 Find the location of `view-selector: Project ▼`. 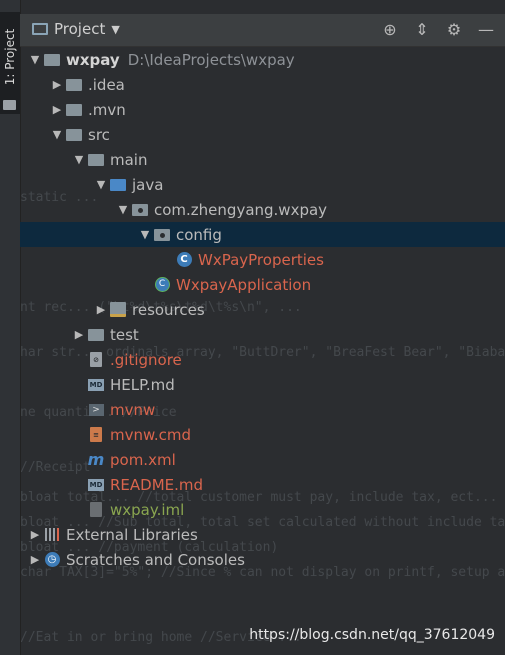

view-selector: Project ▼ is located at coordinates (76, 29).